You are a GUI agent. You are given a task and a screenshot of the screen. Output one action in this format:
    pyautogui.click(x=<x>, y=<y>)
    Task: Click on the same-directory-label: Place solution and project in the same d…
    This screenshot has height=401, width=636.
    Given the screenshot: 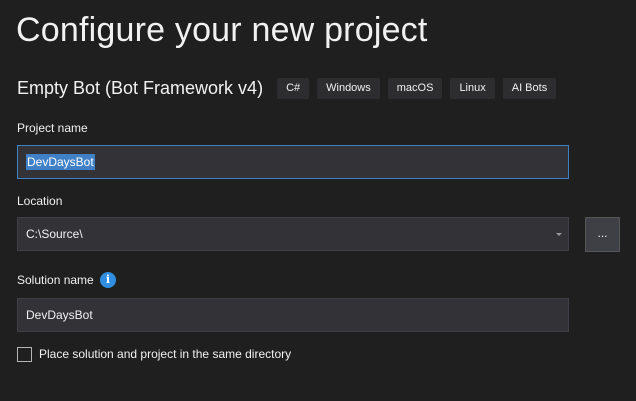 What is the action you would take?
    pyautogui.click(x=165, y=354)
    